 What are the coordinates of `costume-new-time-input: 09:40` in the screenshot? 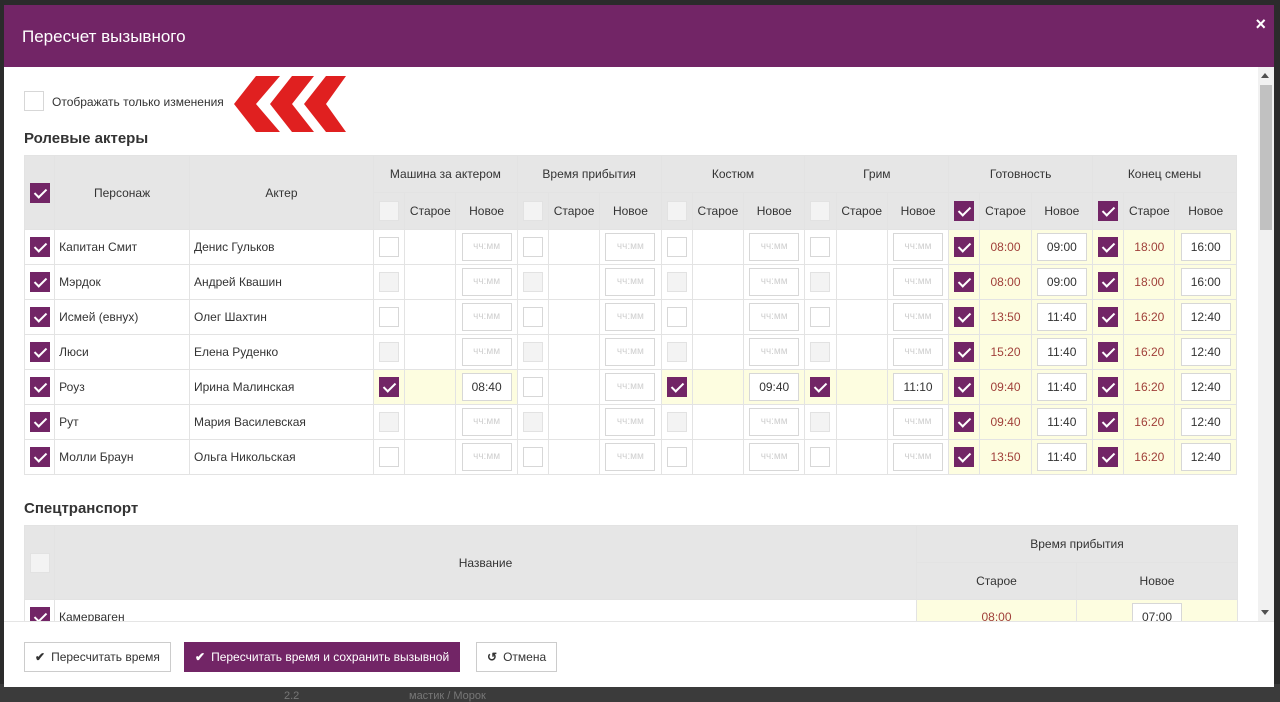 It's located at (774, 387).